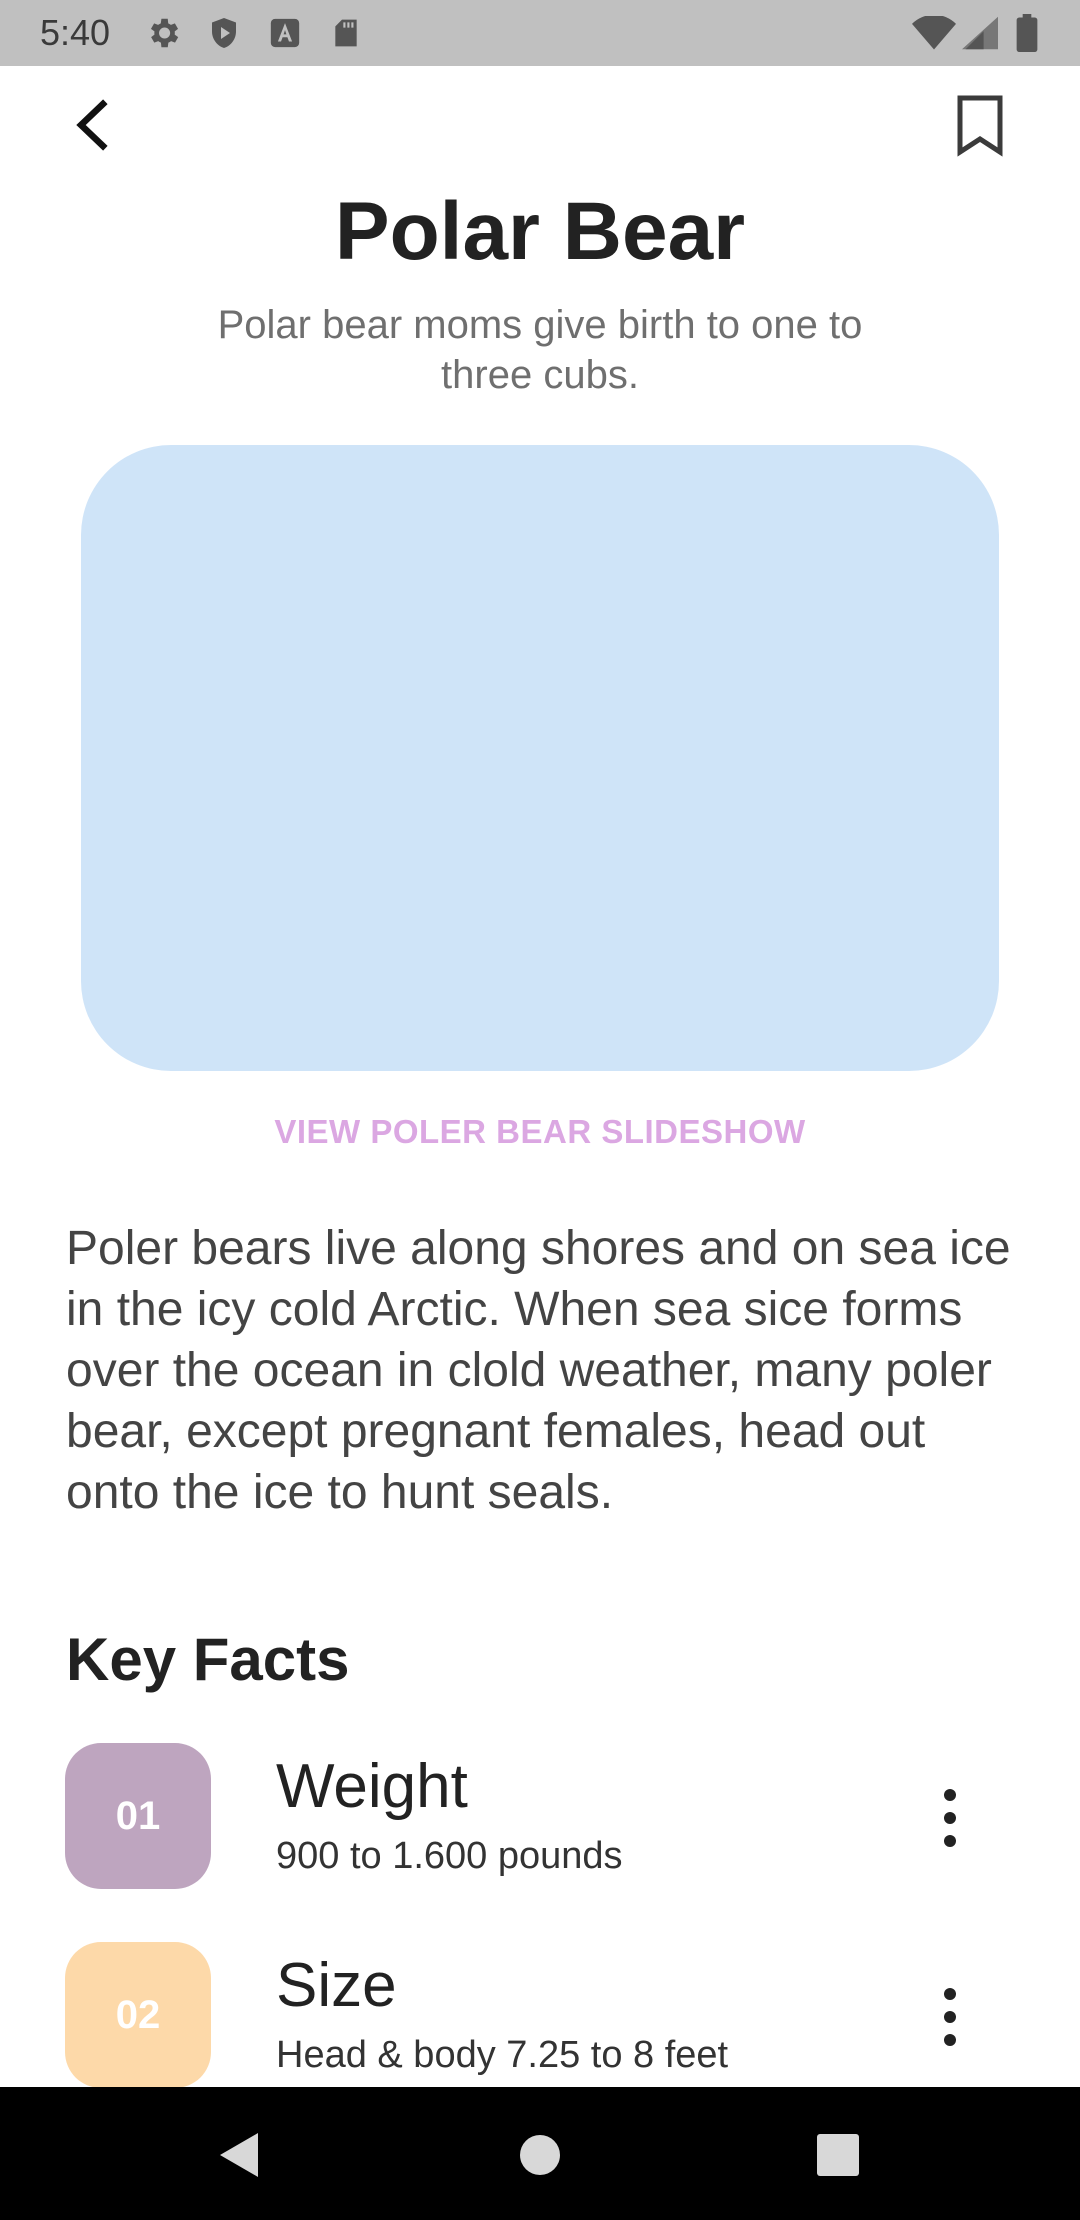  I want to click on fact-title: Size, so click(336, 1985).